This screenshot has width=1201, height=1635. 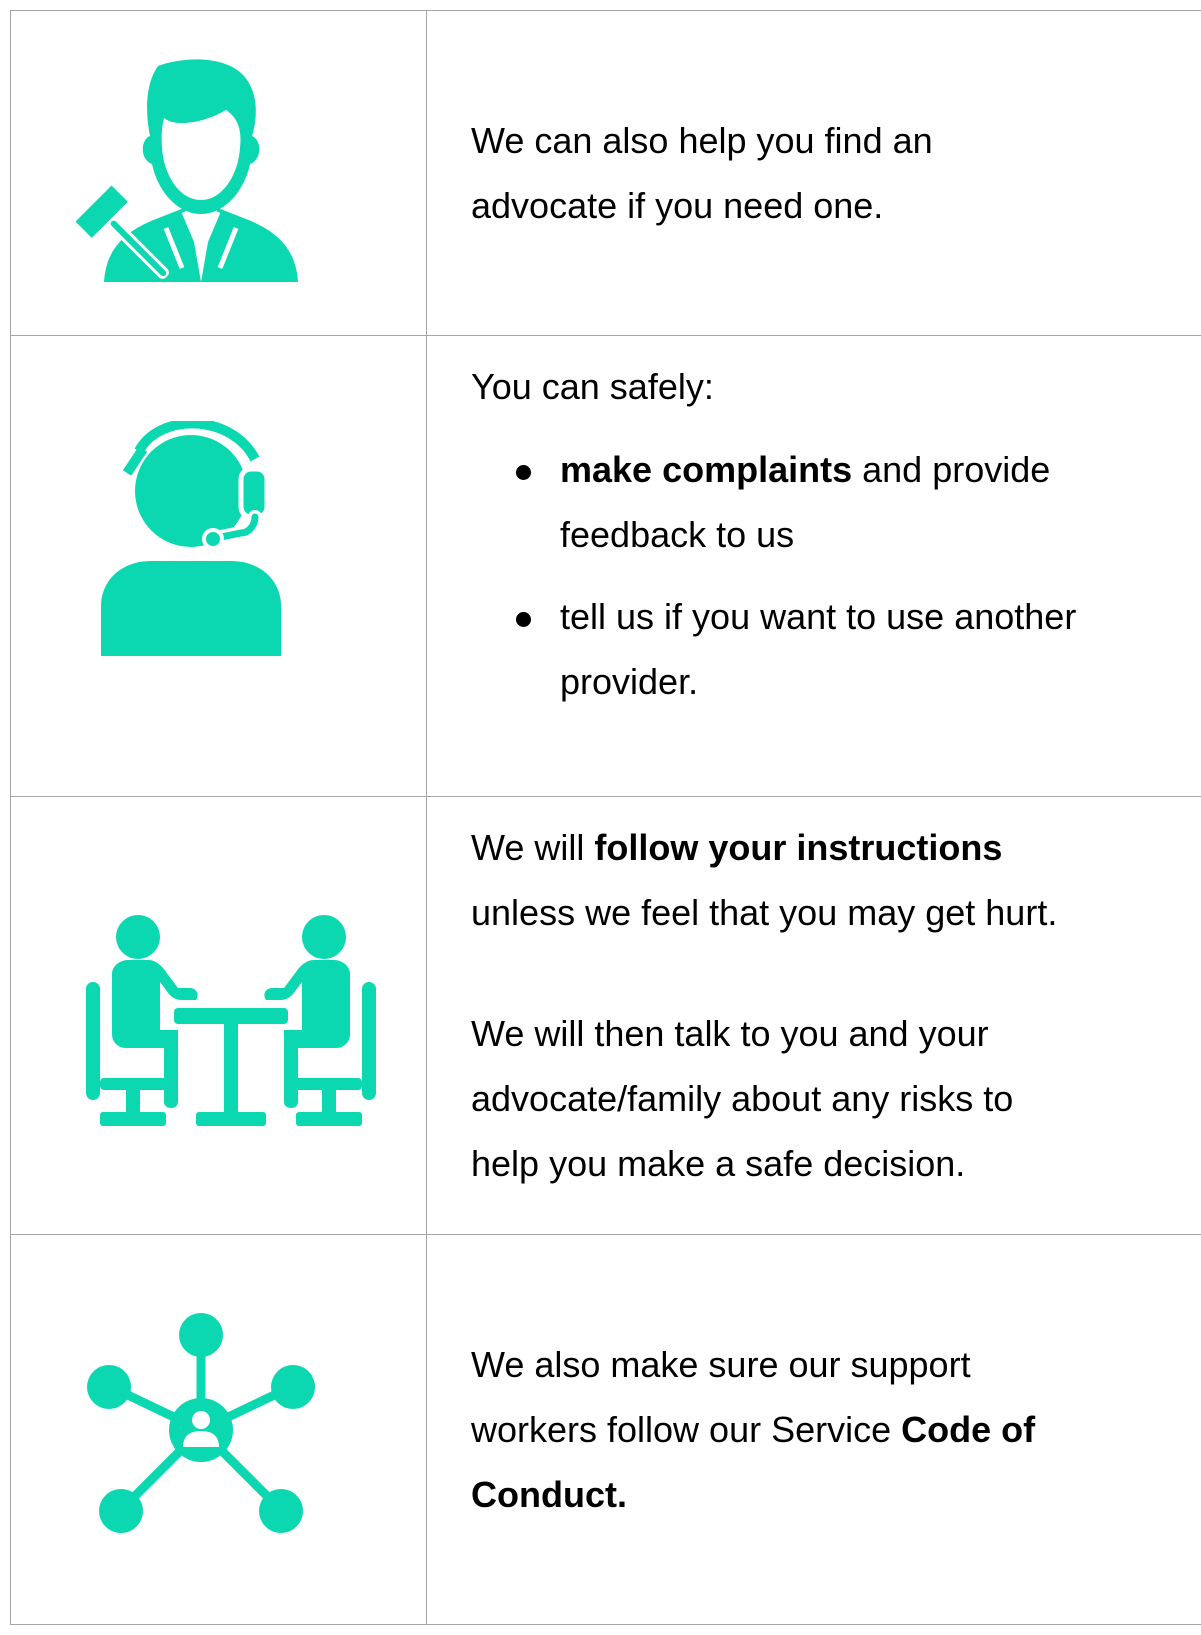 What do you see at coordinates (184, 170) in the screenshot?
I see `lawyer-with-gavel-icon` at bounding box center [184, 170].